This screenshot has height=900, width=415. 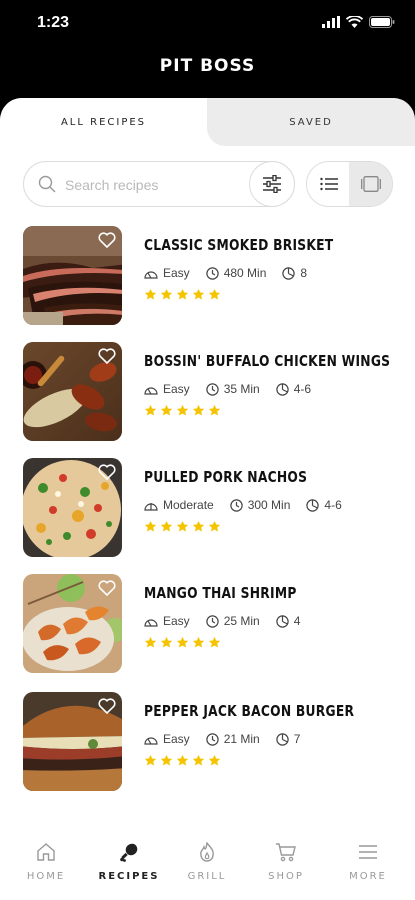 What do you see at coordinates (46, 861) in the screenshot?
I see `nav-home: HOME` at bounding box center [46, 861].